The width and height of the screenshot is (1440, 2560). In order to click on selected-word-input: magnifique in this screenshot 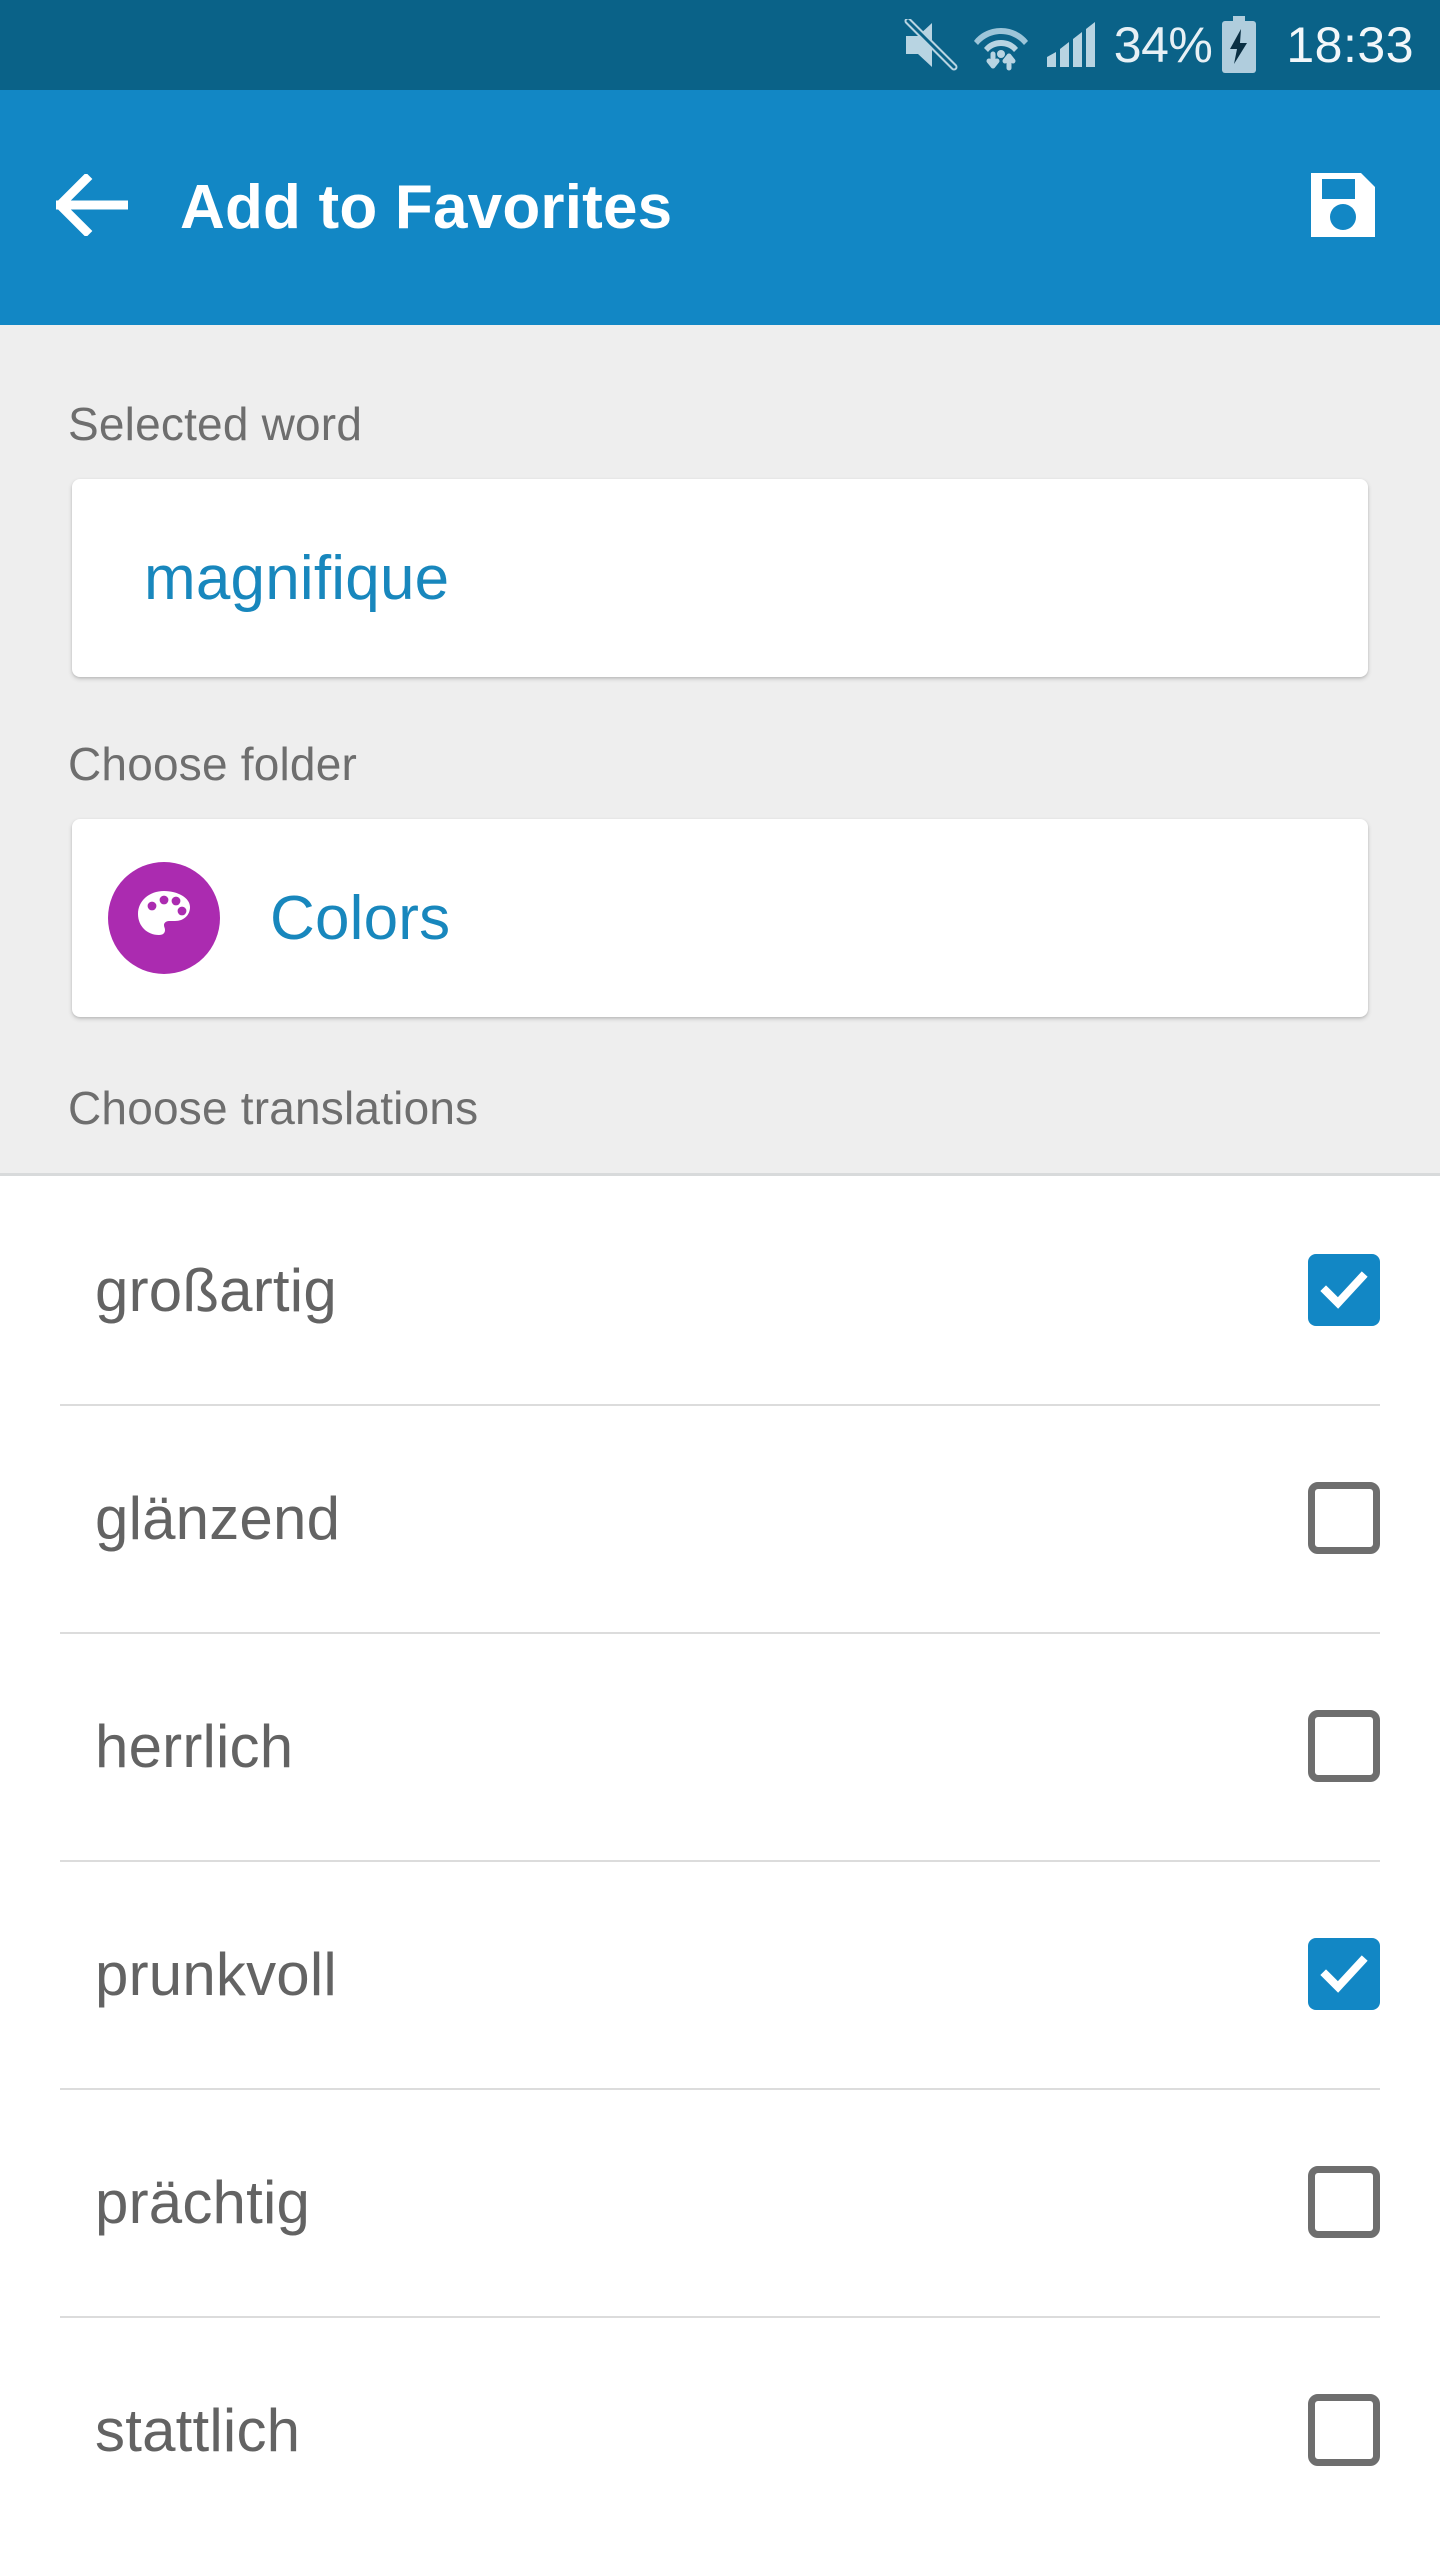, I will do `click(720, 578)`.